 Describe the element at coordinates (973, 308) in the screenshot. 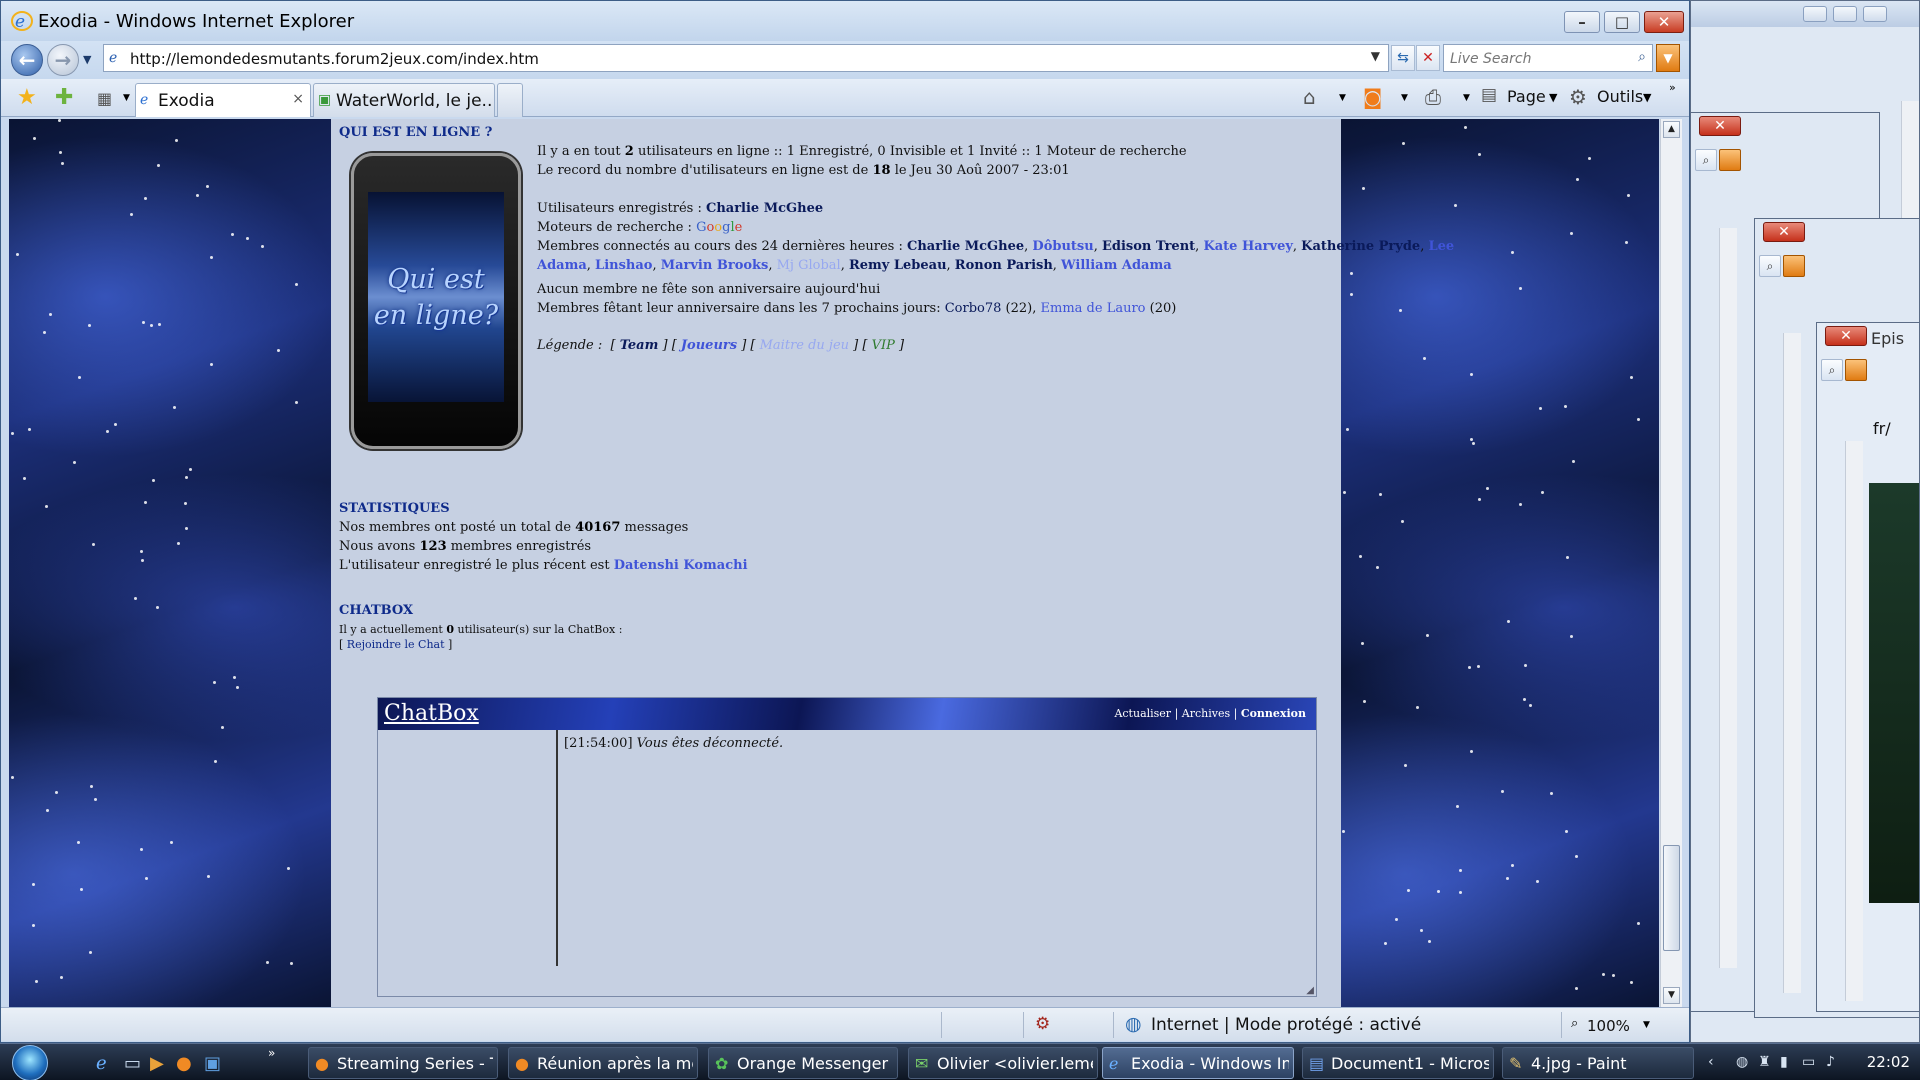

I see `member-link: Corbo78` at that location.